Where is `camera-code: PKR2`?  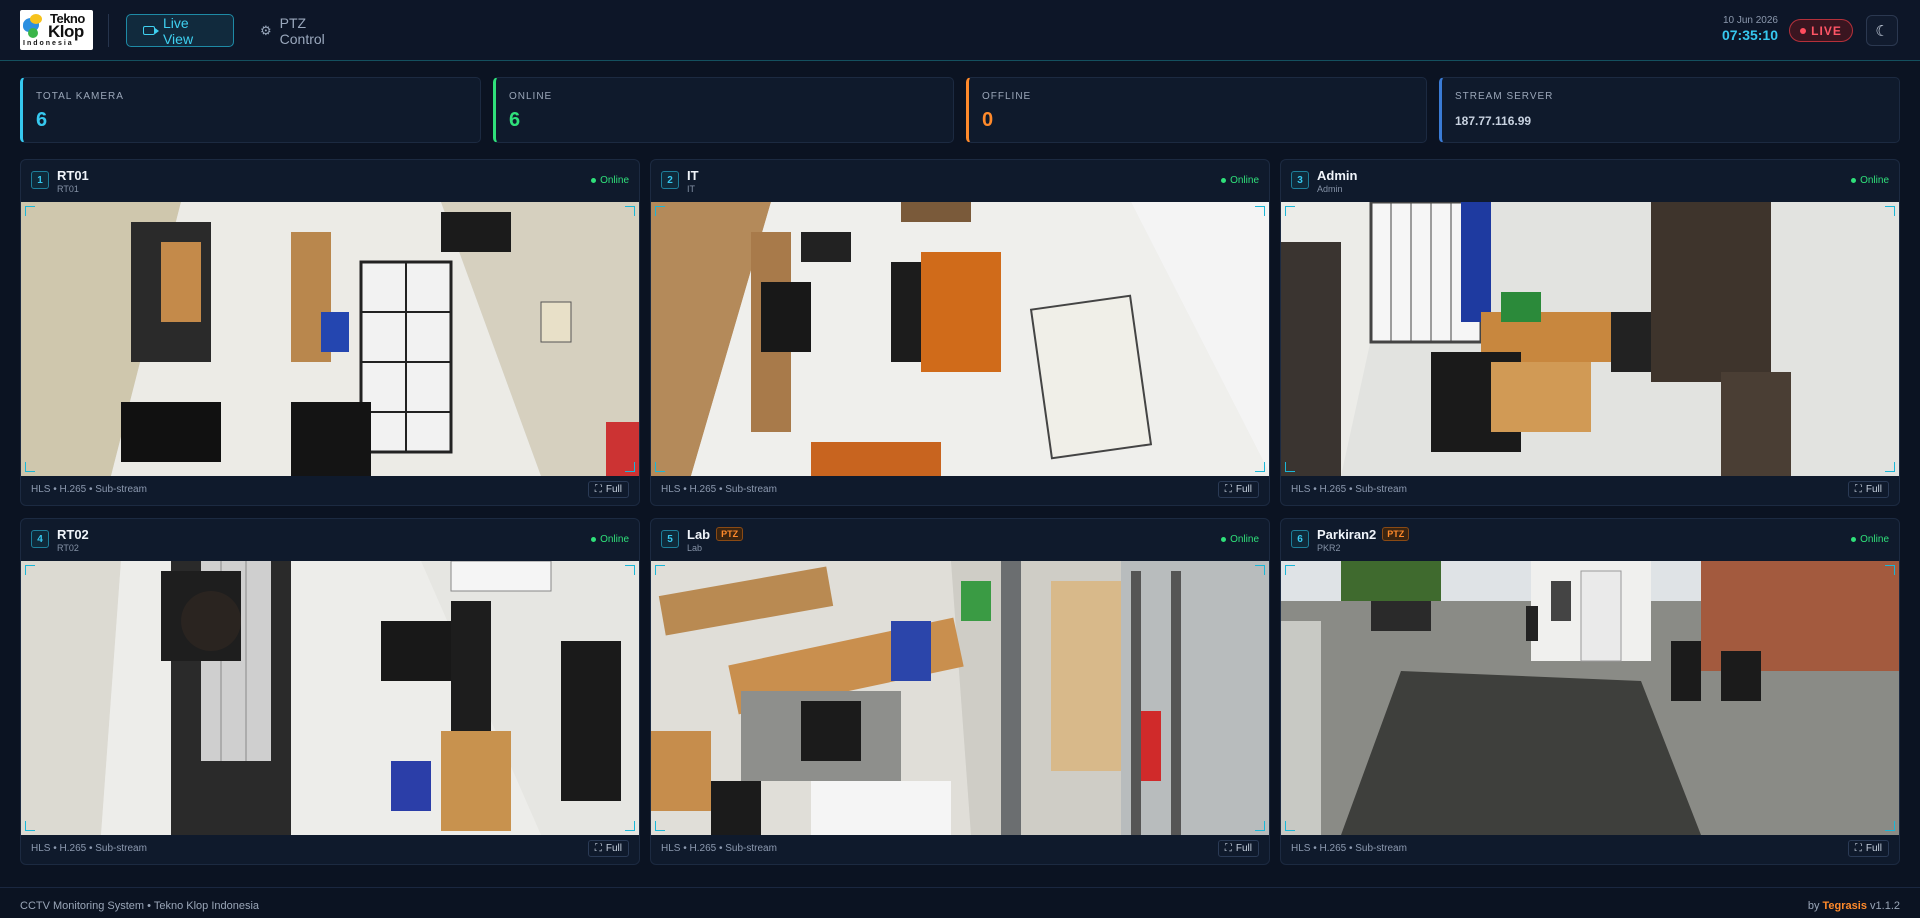 camera-code: PKR2 is located at coordinates (1329, 548).